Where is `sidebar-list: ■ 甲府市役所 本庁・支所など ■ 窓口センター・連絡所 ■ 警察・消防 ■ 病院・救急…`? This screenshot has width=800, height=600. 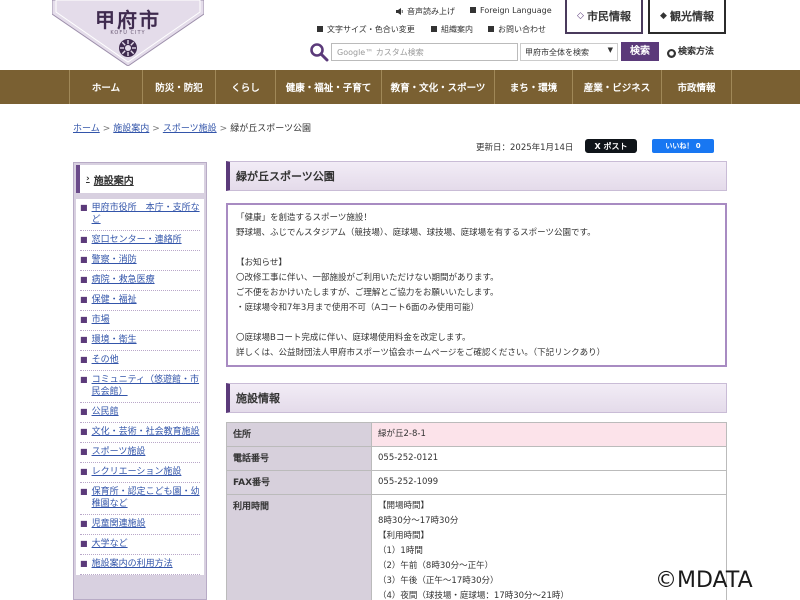
sidebar-list: ■ 甲府市役所 本庁・支所など ■ 窓口センター・連絡所 ■ 警察・消防 ■ 病院・救急… is located at coordinates (140, 387).